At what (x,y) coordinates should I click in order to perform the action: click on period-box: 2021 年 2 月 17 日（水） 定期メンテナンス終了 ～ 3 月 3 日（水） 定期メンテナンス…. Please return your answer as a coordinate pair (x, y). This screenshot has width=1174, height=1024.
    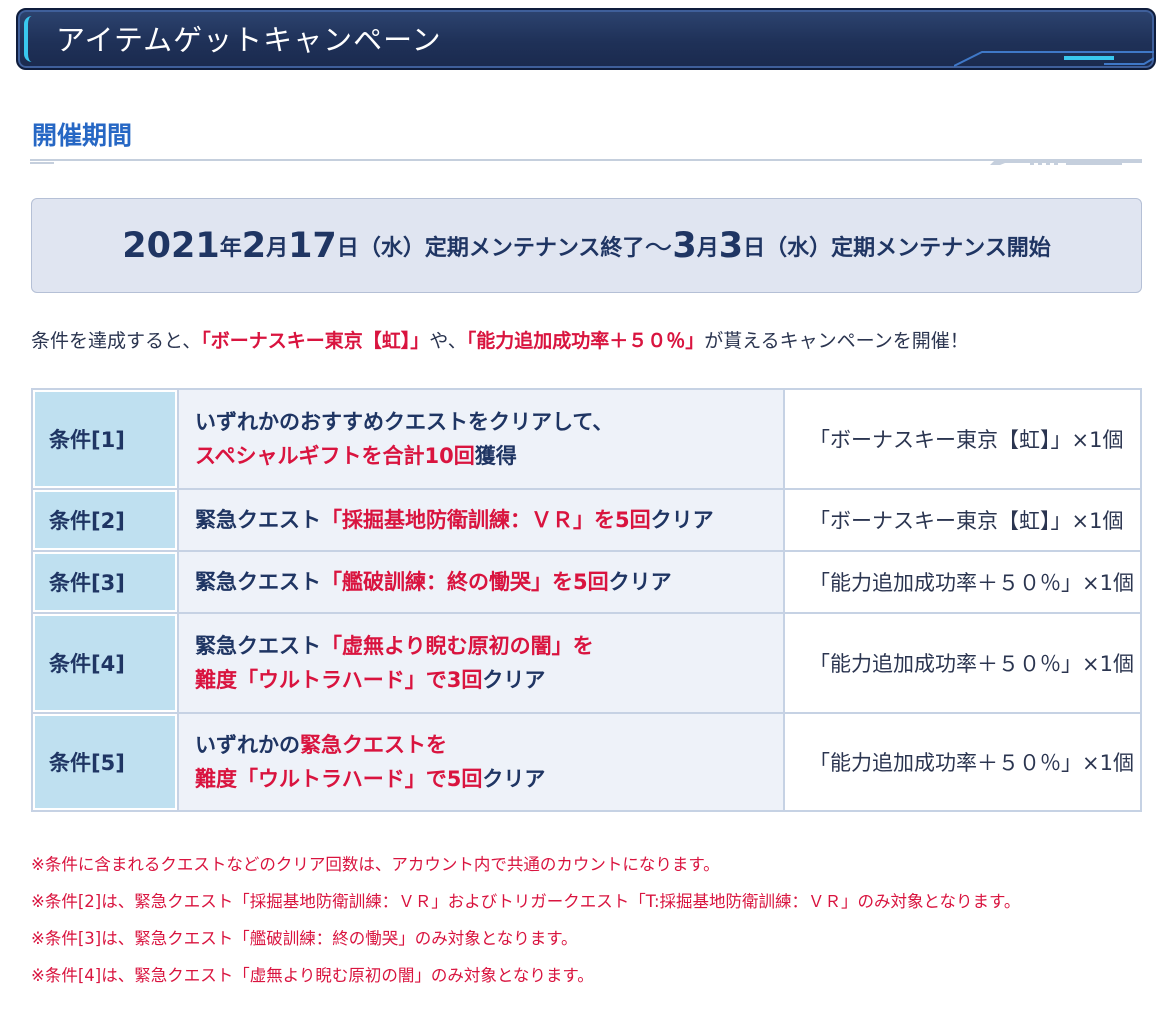
    Looking at the image, I should click on (586, 245).